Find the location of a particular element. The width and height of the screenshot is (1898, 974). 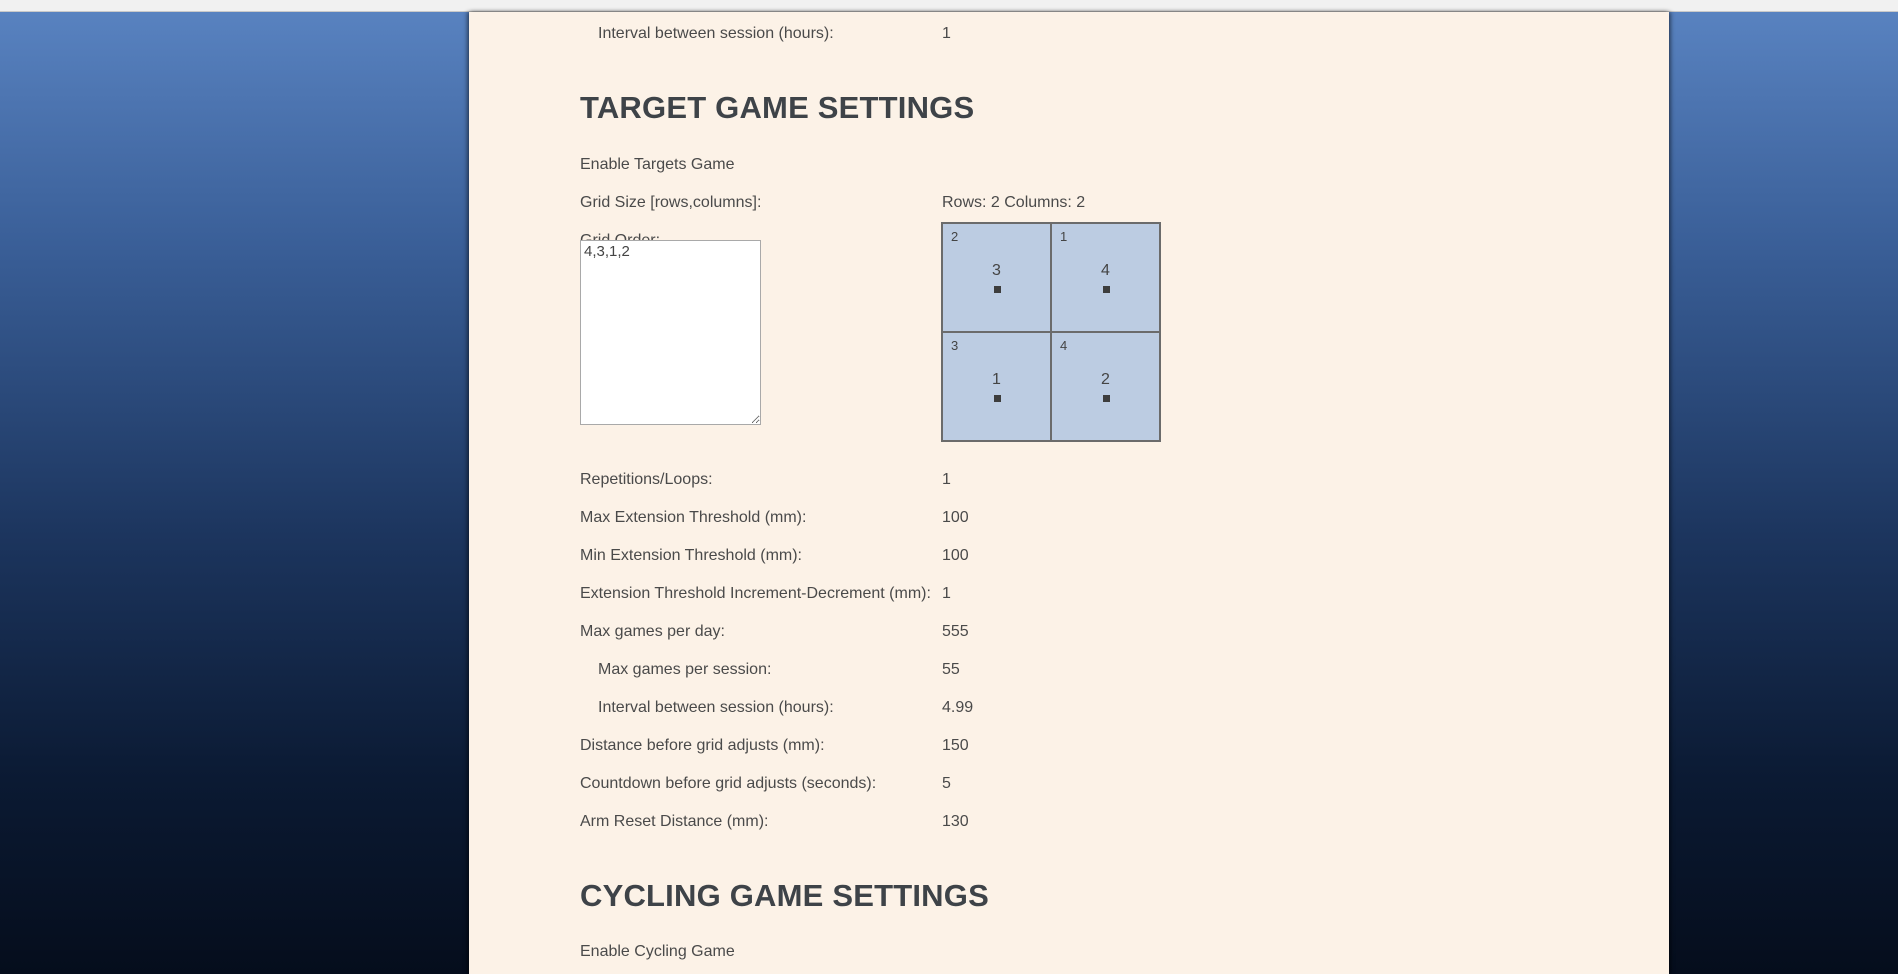

grid-cell-order-number: 1 is located at coordinates (996, 379).